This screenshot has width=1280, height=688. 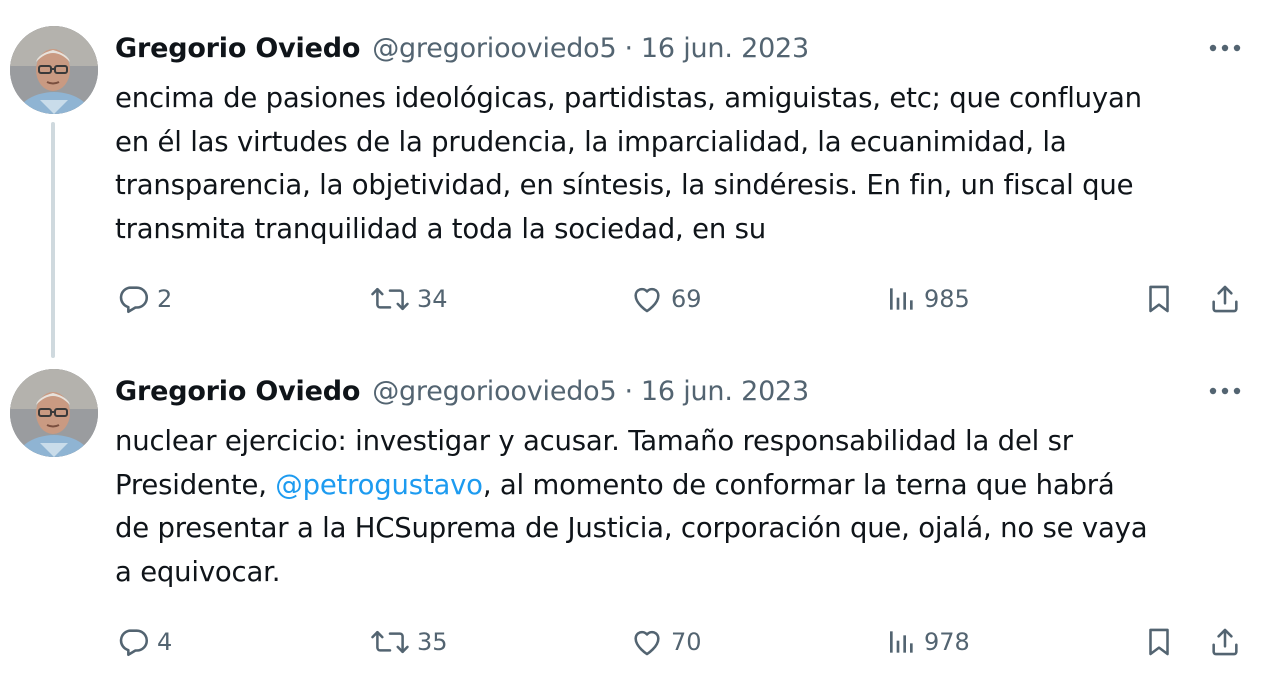 I want to click on views-count: 985, so click(x=947, y=299).